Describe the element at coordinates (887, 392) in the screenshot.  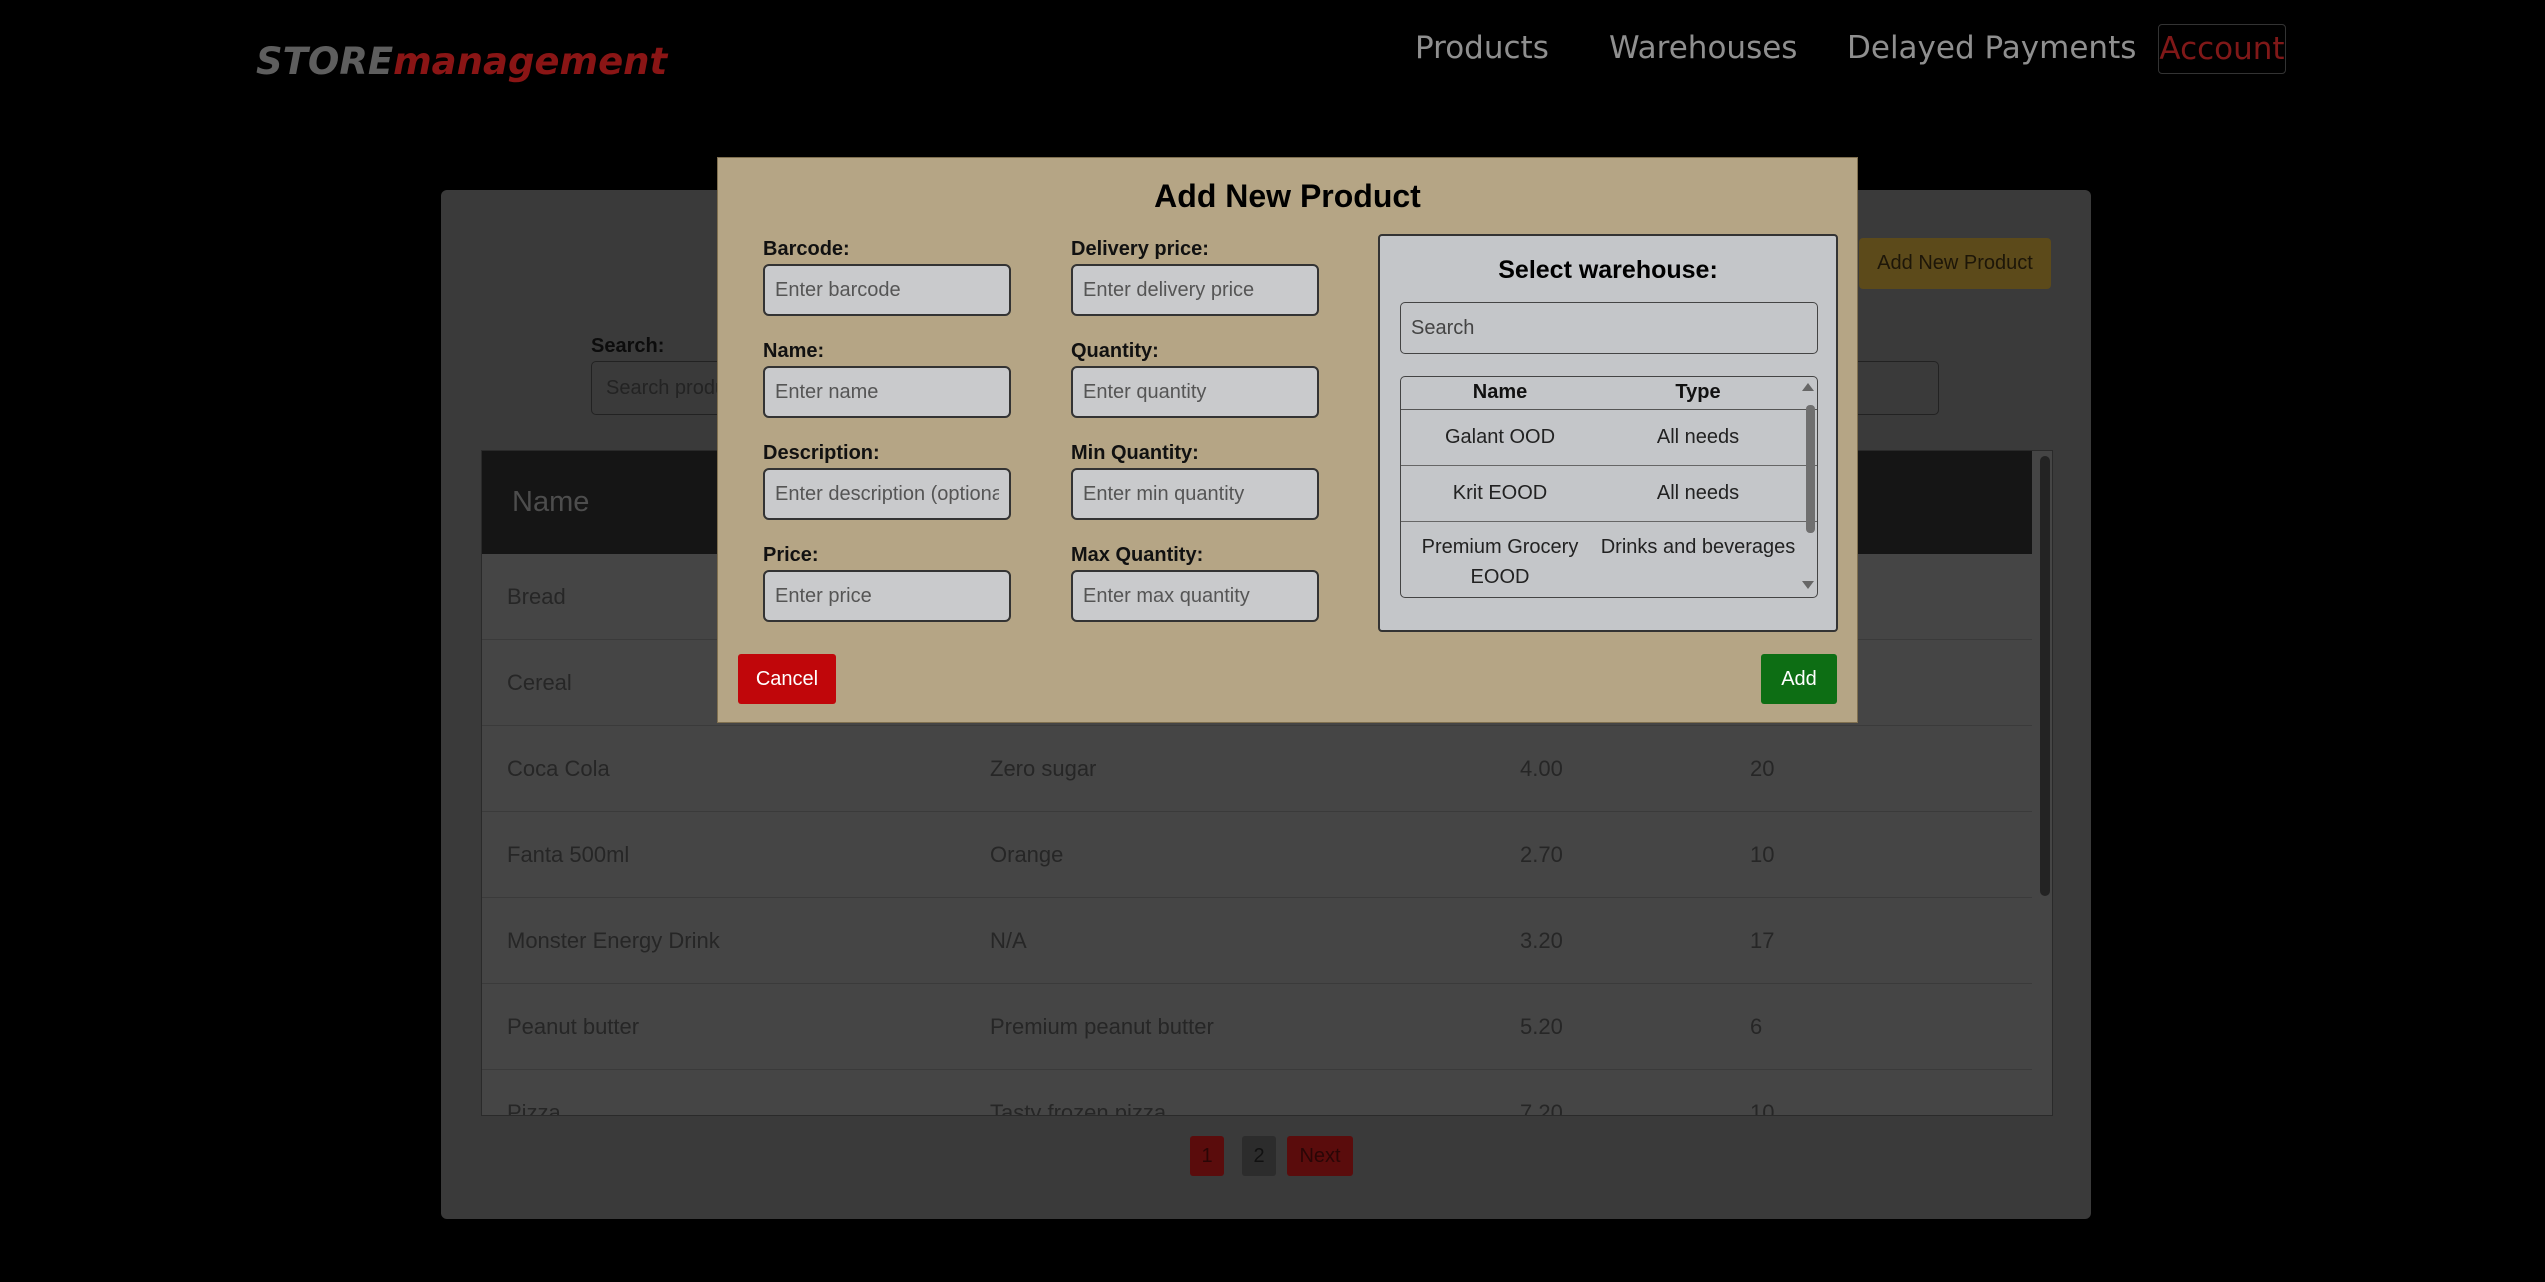
I see `name-input` at that location.